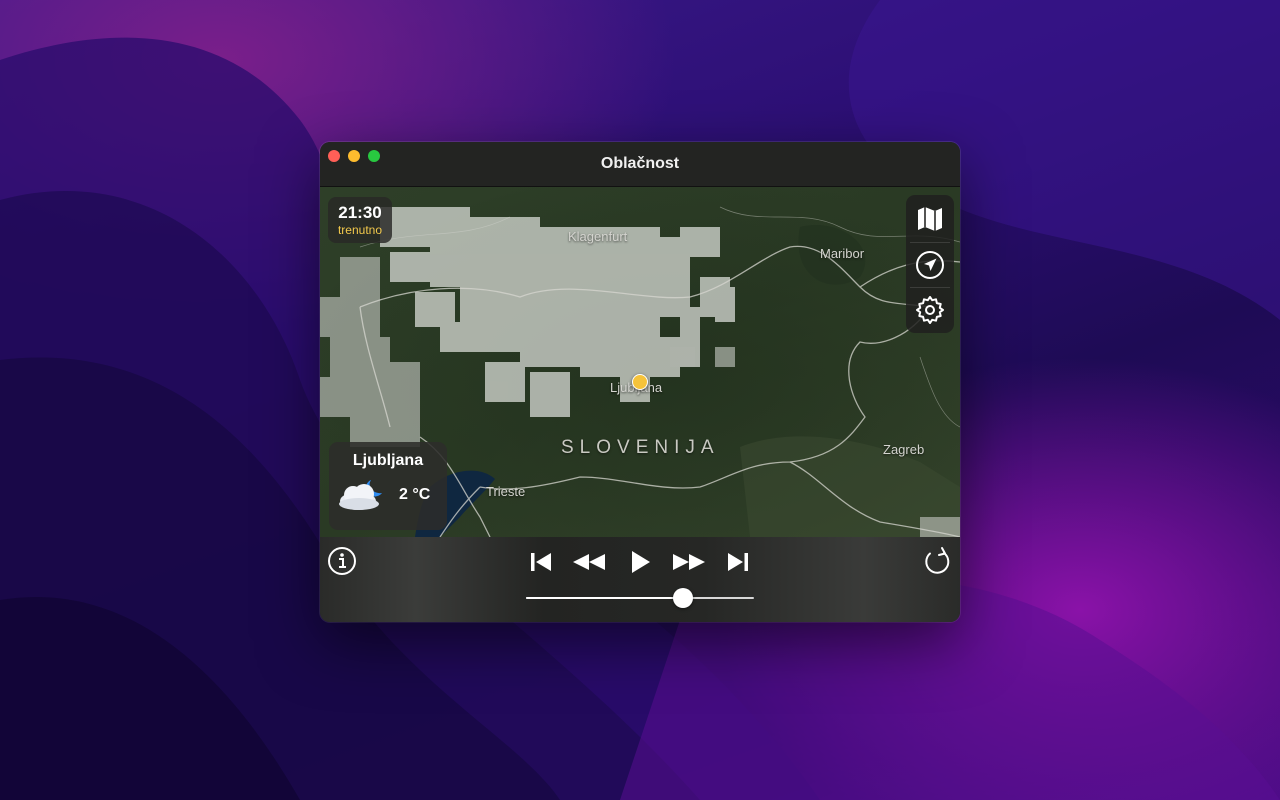  What do you see at coordinates (640, 447) in the screenshot?
I see `map-label-country: SLOVENIJA` at bounding box center [640, 447].